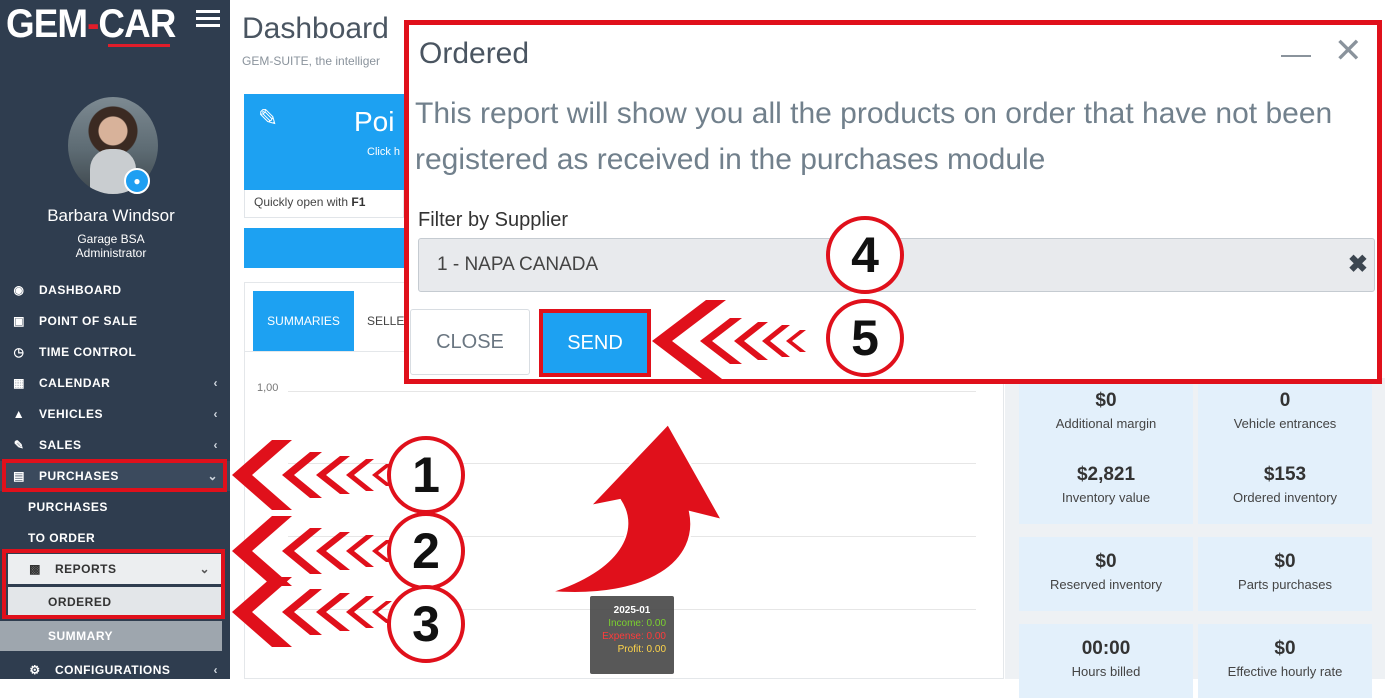  What do you see at coordinates (426, 475) in the screenshot?
I see `step-marker-1: 1` at bounding box center [426, 475].